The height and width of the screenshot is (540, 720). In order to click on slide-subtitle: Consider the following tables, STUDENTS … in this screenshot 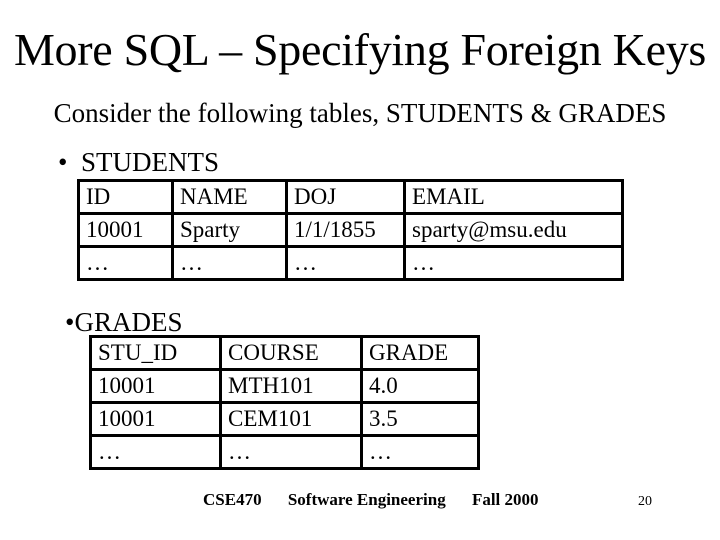, I will do `click(360, 113)`.